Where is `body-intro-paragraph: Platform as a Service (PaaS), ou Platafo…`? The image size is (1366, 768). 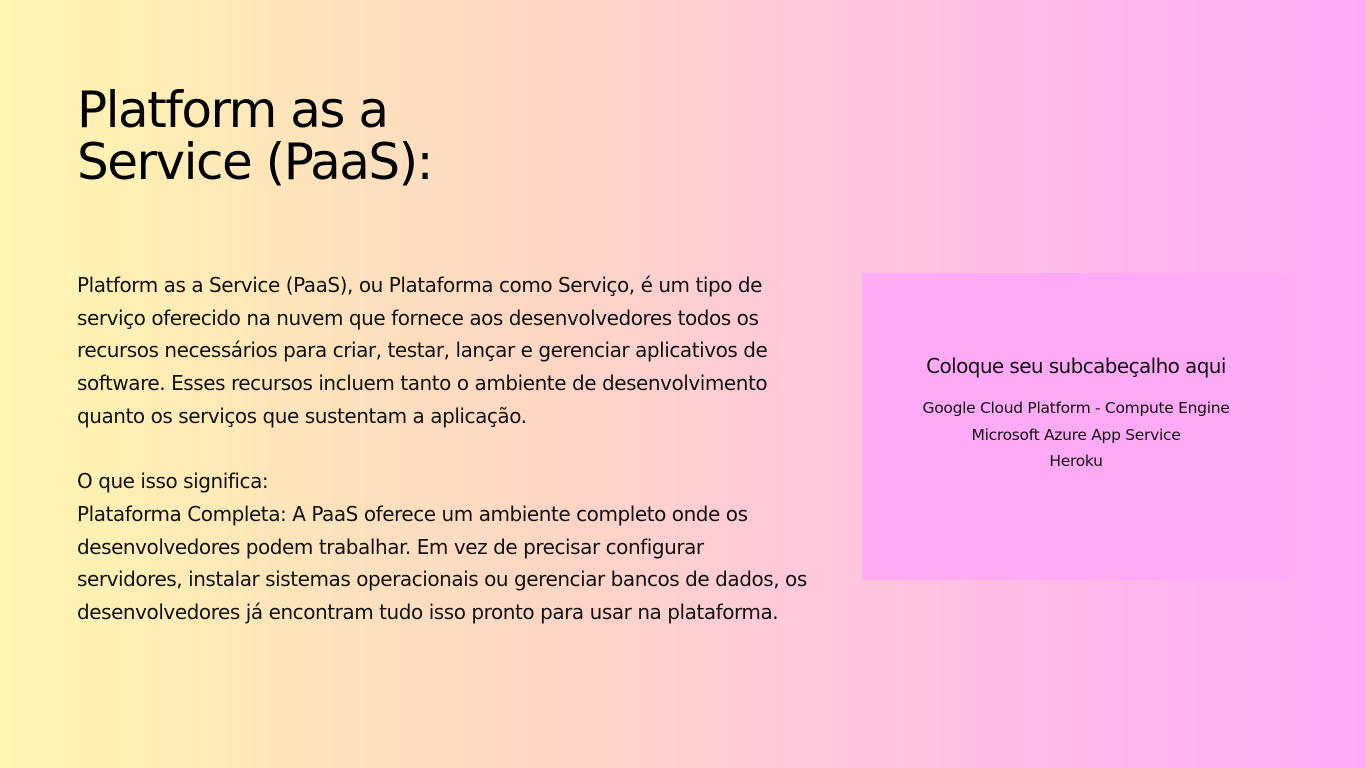 body-intro-paragraph: Platform as a Service (PaaS), ou Platafo… is located at coordinates (422, 350).